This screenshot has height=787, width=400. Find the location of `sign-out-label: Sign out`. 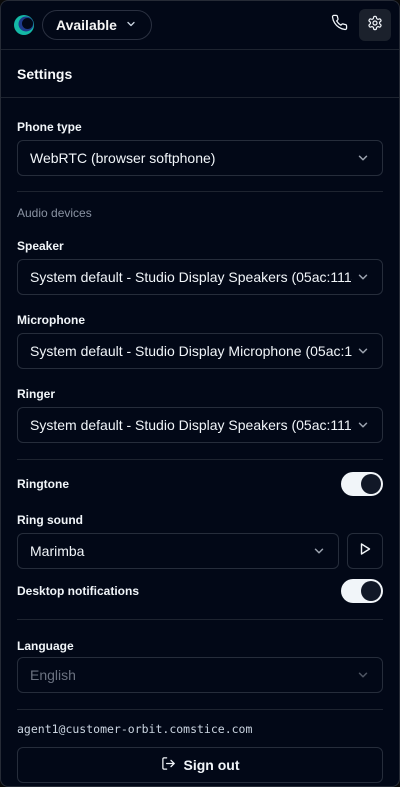

sign-out-label: Sign out is located at coordinates (211, 765).